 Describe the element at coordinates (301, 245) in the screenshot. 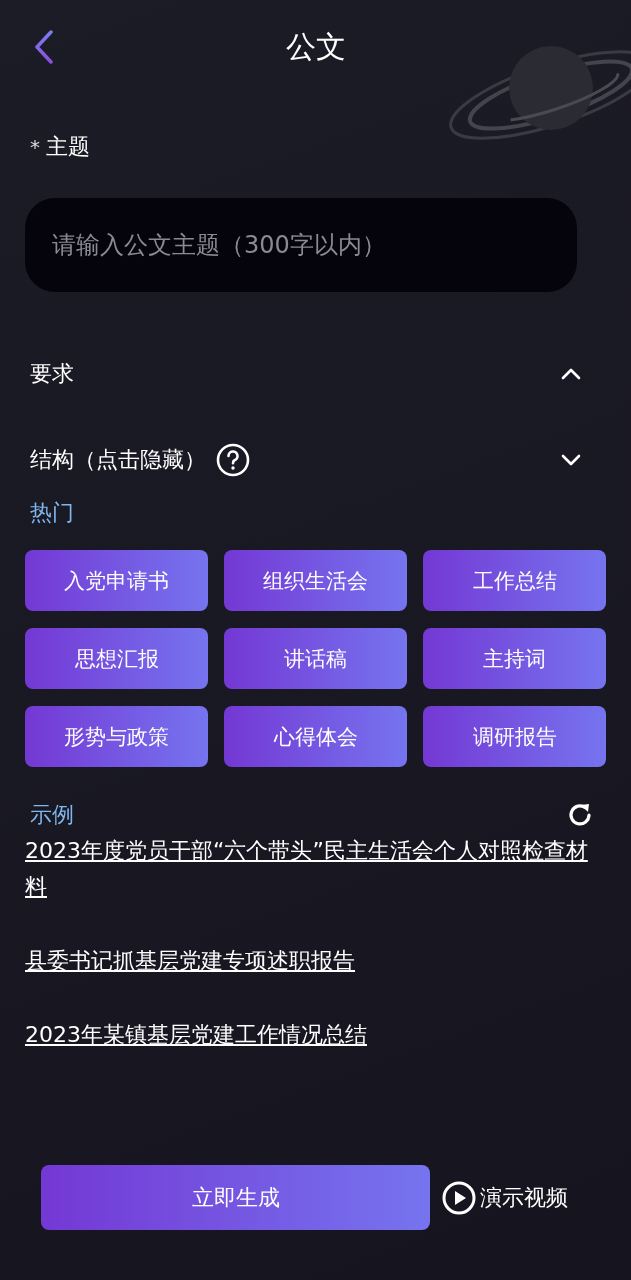

I see `topic-input-field: 请输入公文主题（300字以内）` at that location.